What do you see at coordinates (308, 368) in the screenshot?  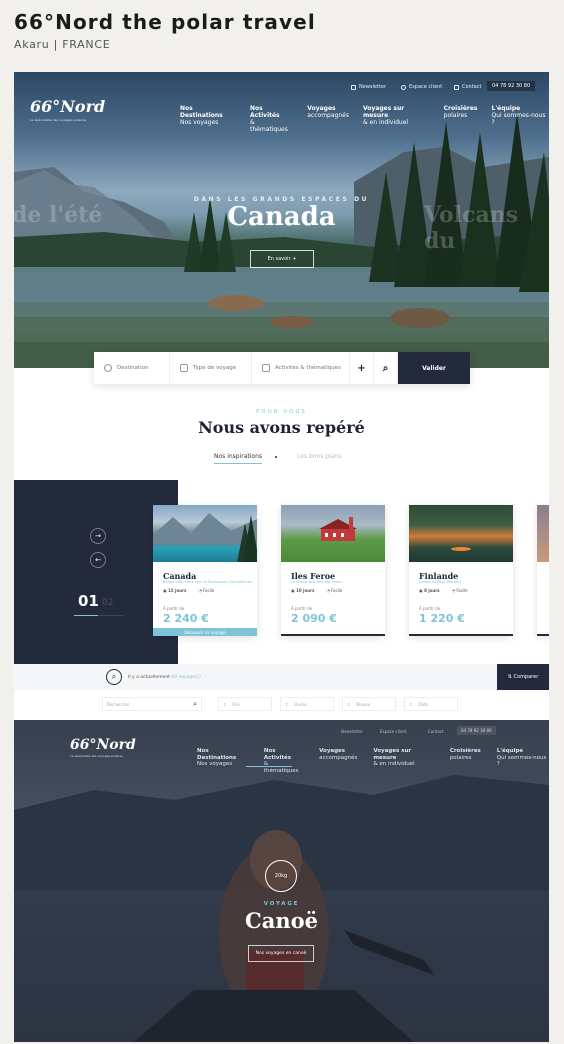 I see `activities-label: Activités & thématiques` at bounding box center [308, 368].